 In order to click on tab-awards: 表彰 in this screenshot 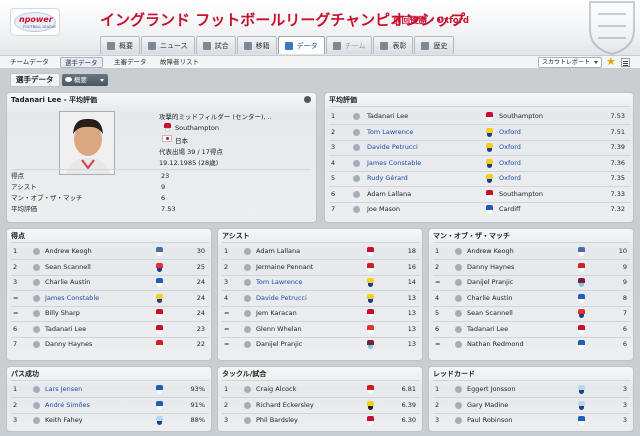, I will do `click(393, 45)`.